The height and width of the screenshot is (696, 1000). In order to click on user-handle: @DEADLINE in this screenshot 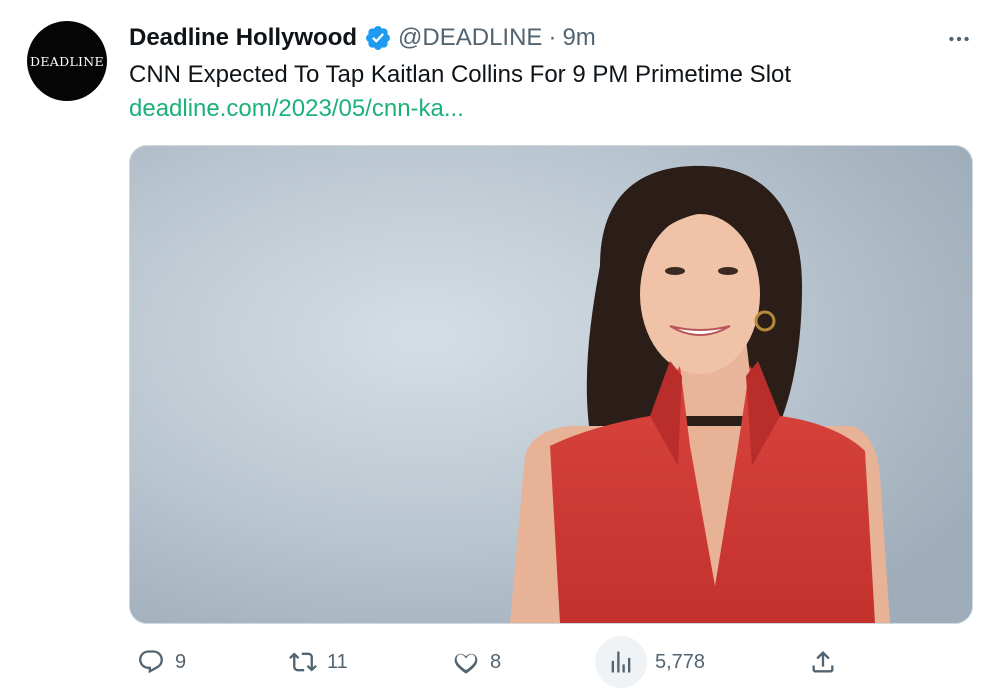, I will do `click(470, 38)`.